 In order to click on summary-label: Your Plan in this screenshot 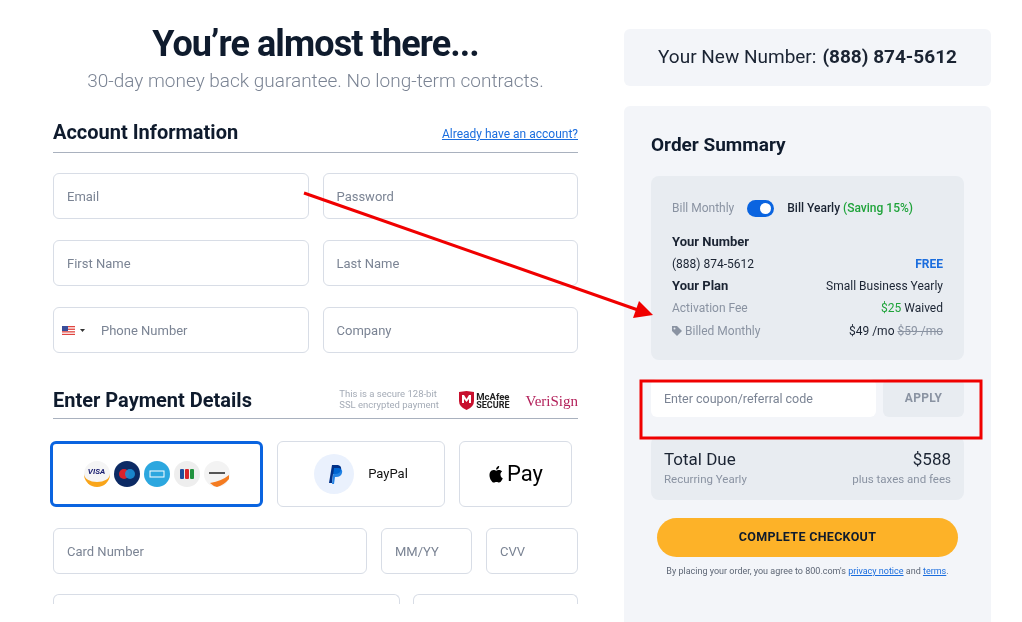, I will do `click(700, 285)`.